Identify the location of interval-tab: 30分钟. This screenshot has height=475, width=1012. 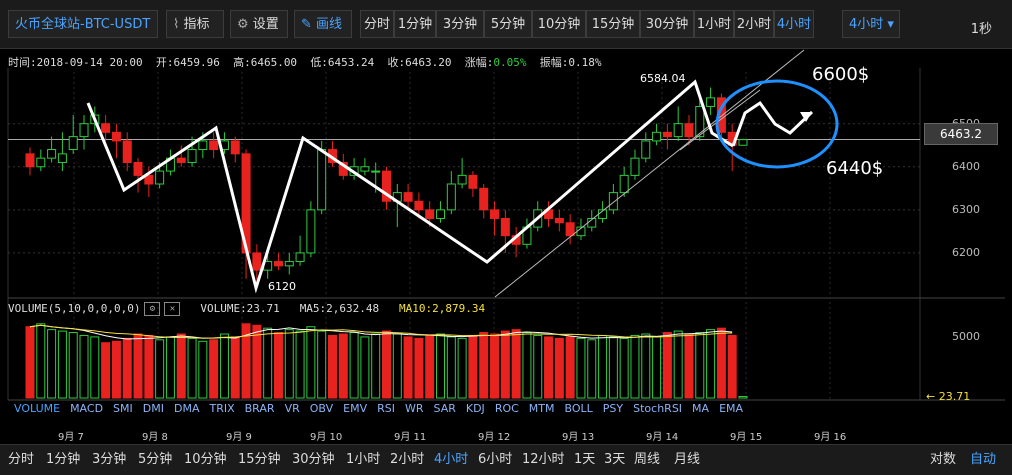
(667, 24).